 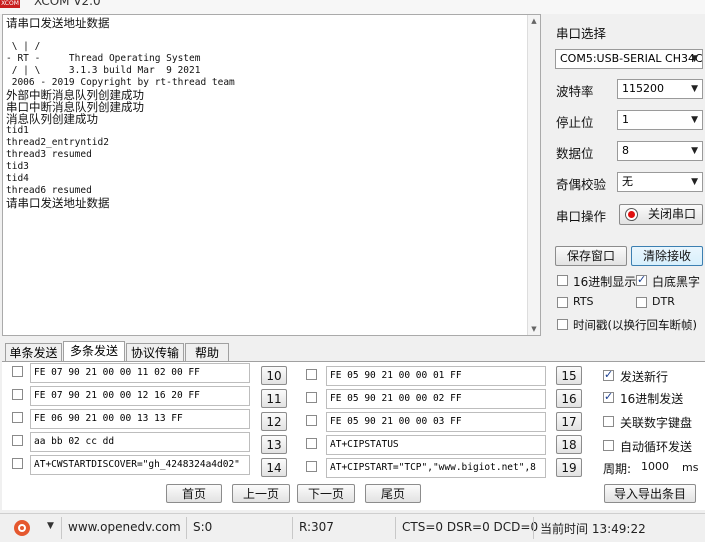 What do you see at coordinates (569, 375) in the screenshot?
I see `multi-row-send-button: 15` at bounding box center [569, 375].